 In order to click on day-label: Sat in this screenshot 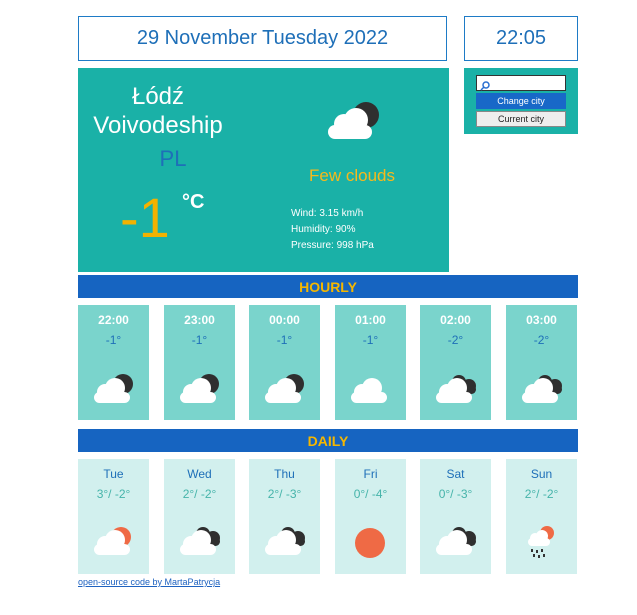, I will do `click(455, 474)`.